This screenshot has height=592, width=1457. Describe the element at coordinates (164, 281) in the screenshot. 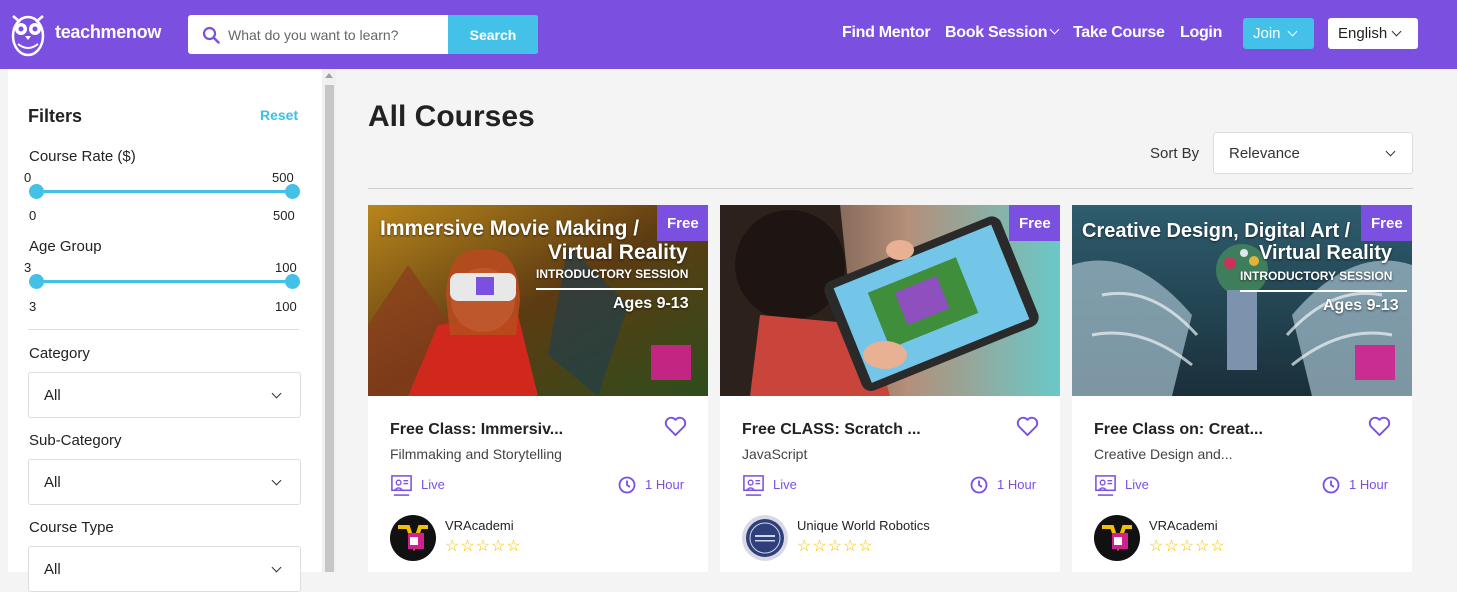

I see `age-group-slider-track` at that location.